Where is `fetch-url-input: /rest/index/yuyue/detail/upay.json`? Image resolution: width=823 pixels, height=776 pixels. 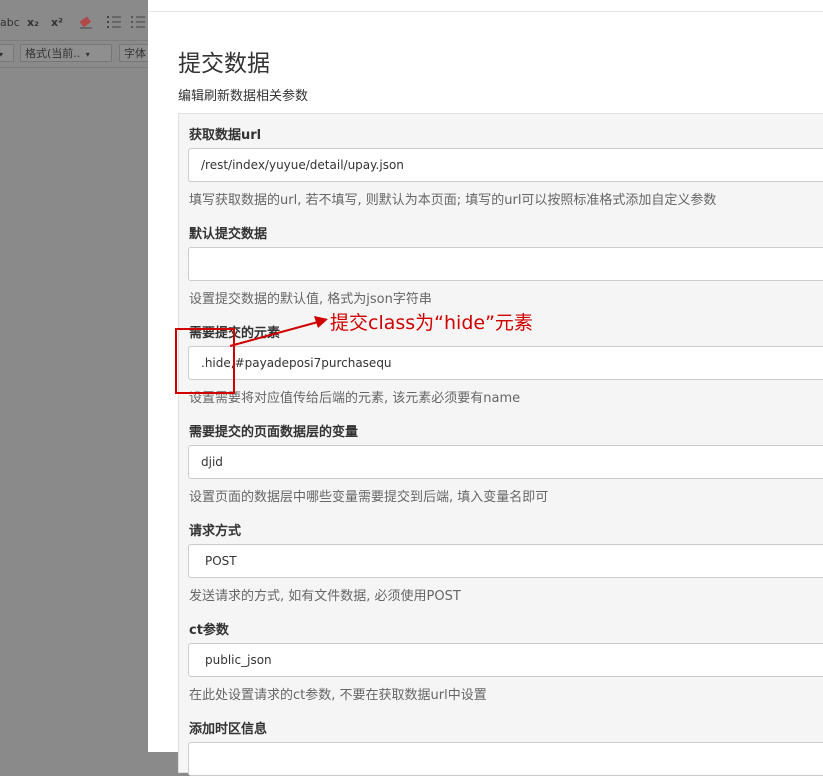 fetch-url-input: /rest/index/yuyue/detail/upay.json is located at coordinates (505, 165).